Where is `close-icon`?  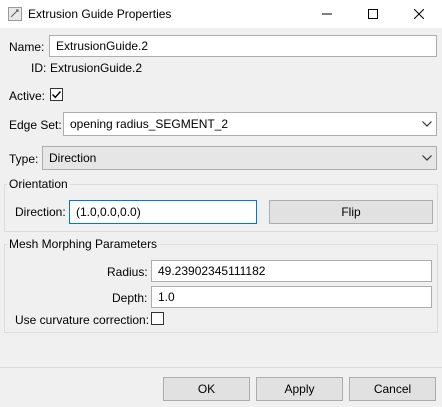 close-icon is located at coordinates (419, 14).